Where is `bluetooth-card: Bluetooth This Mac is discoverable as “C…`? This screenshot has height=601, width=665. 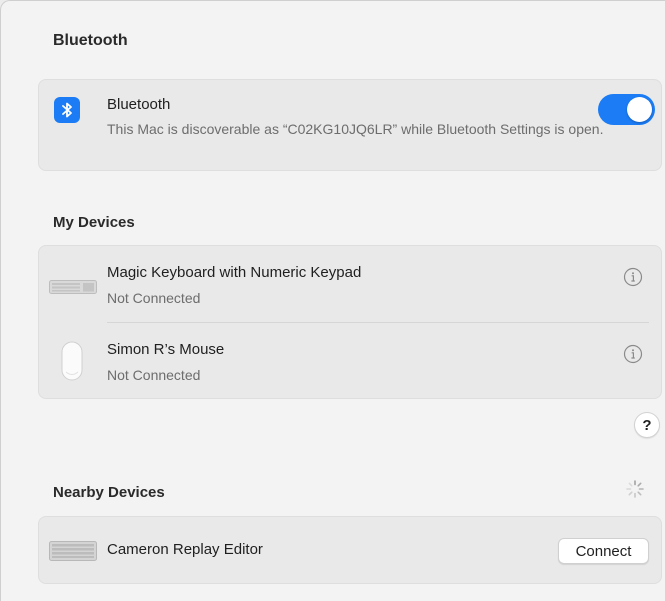 bluetooth-card: Bluetooth This Mac is discoverable as “C… is located at coordinates (350, 125).